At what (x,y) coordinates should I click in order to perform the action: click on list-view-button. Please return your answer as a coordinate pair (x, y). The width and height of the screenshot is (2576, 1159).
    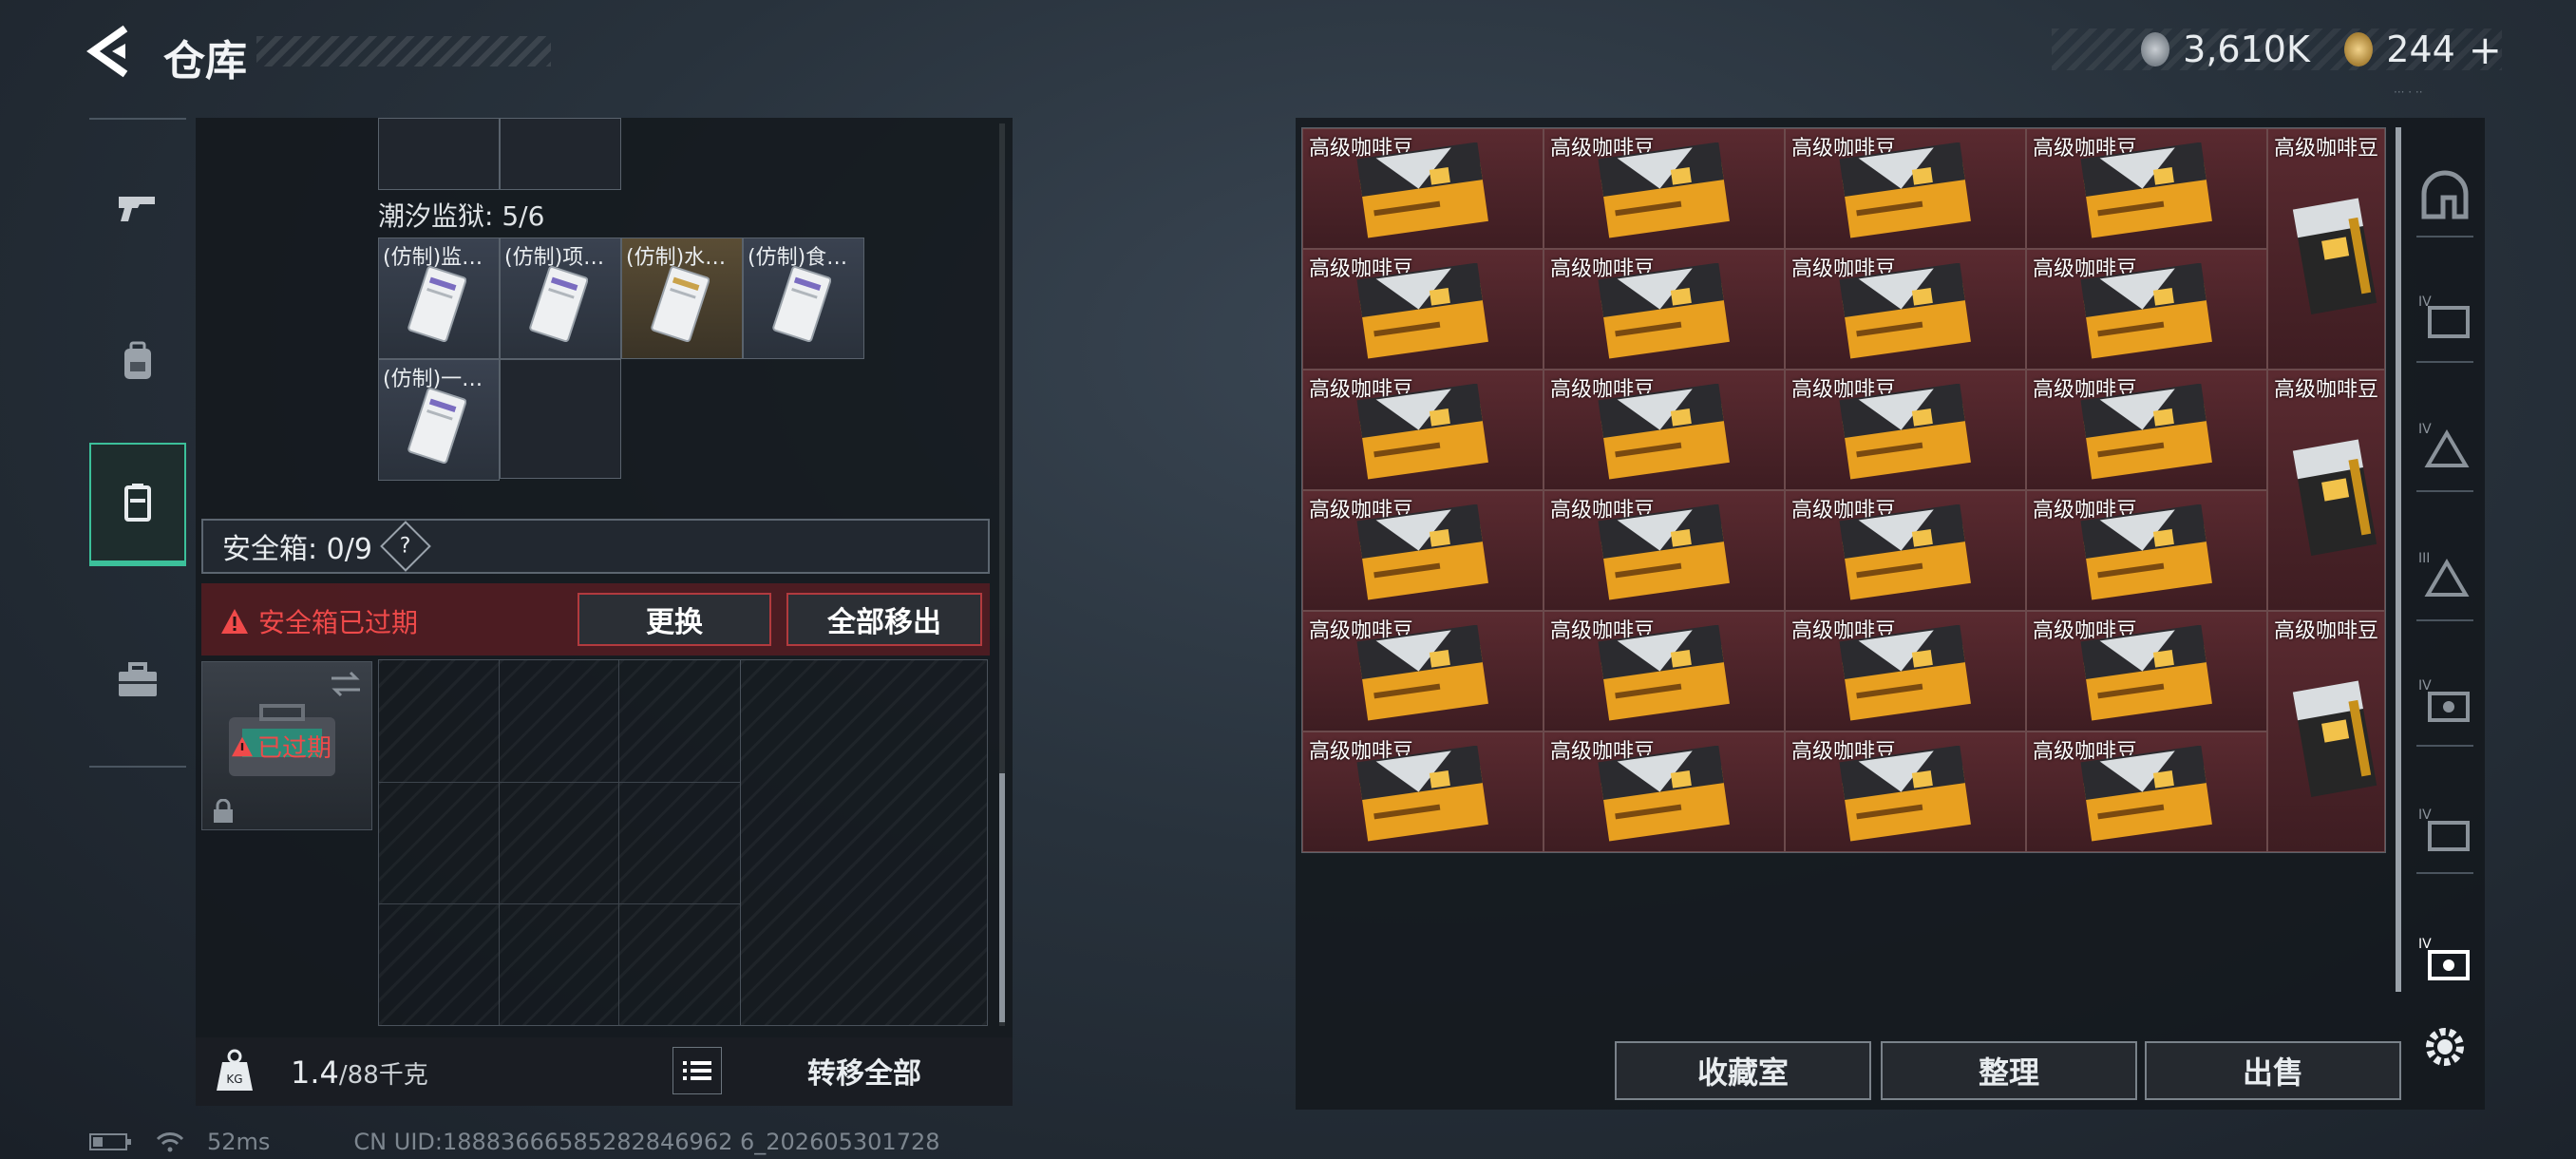
    Looking at the image, I should click on (697, 1070).